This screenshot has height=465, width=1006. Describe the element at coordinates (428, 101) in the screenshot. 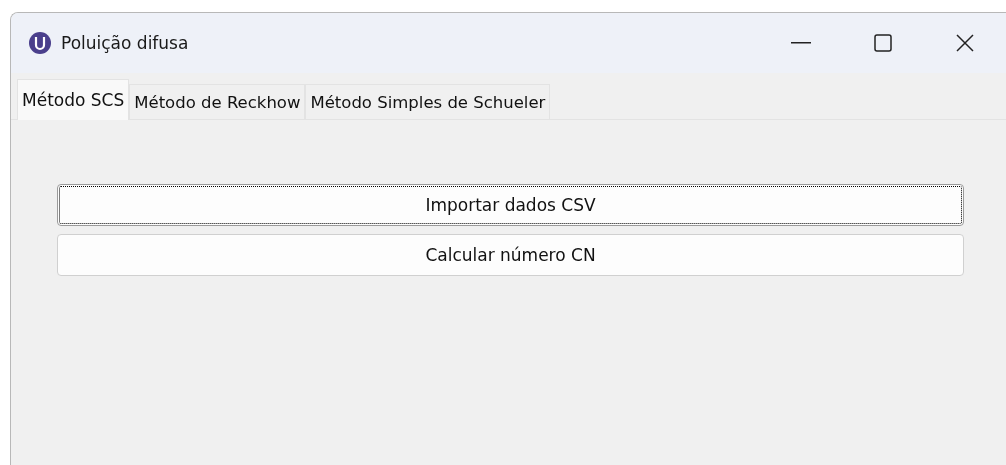

I see `tab: Método Simples de Schueler` at that location.